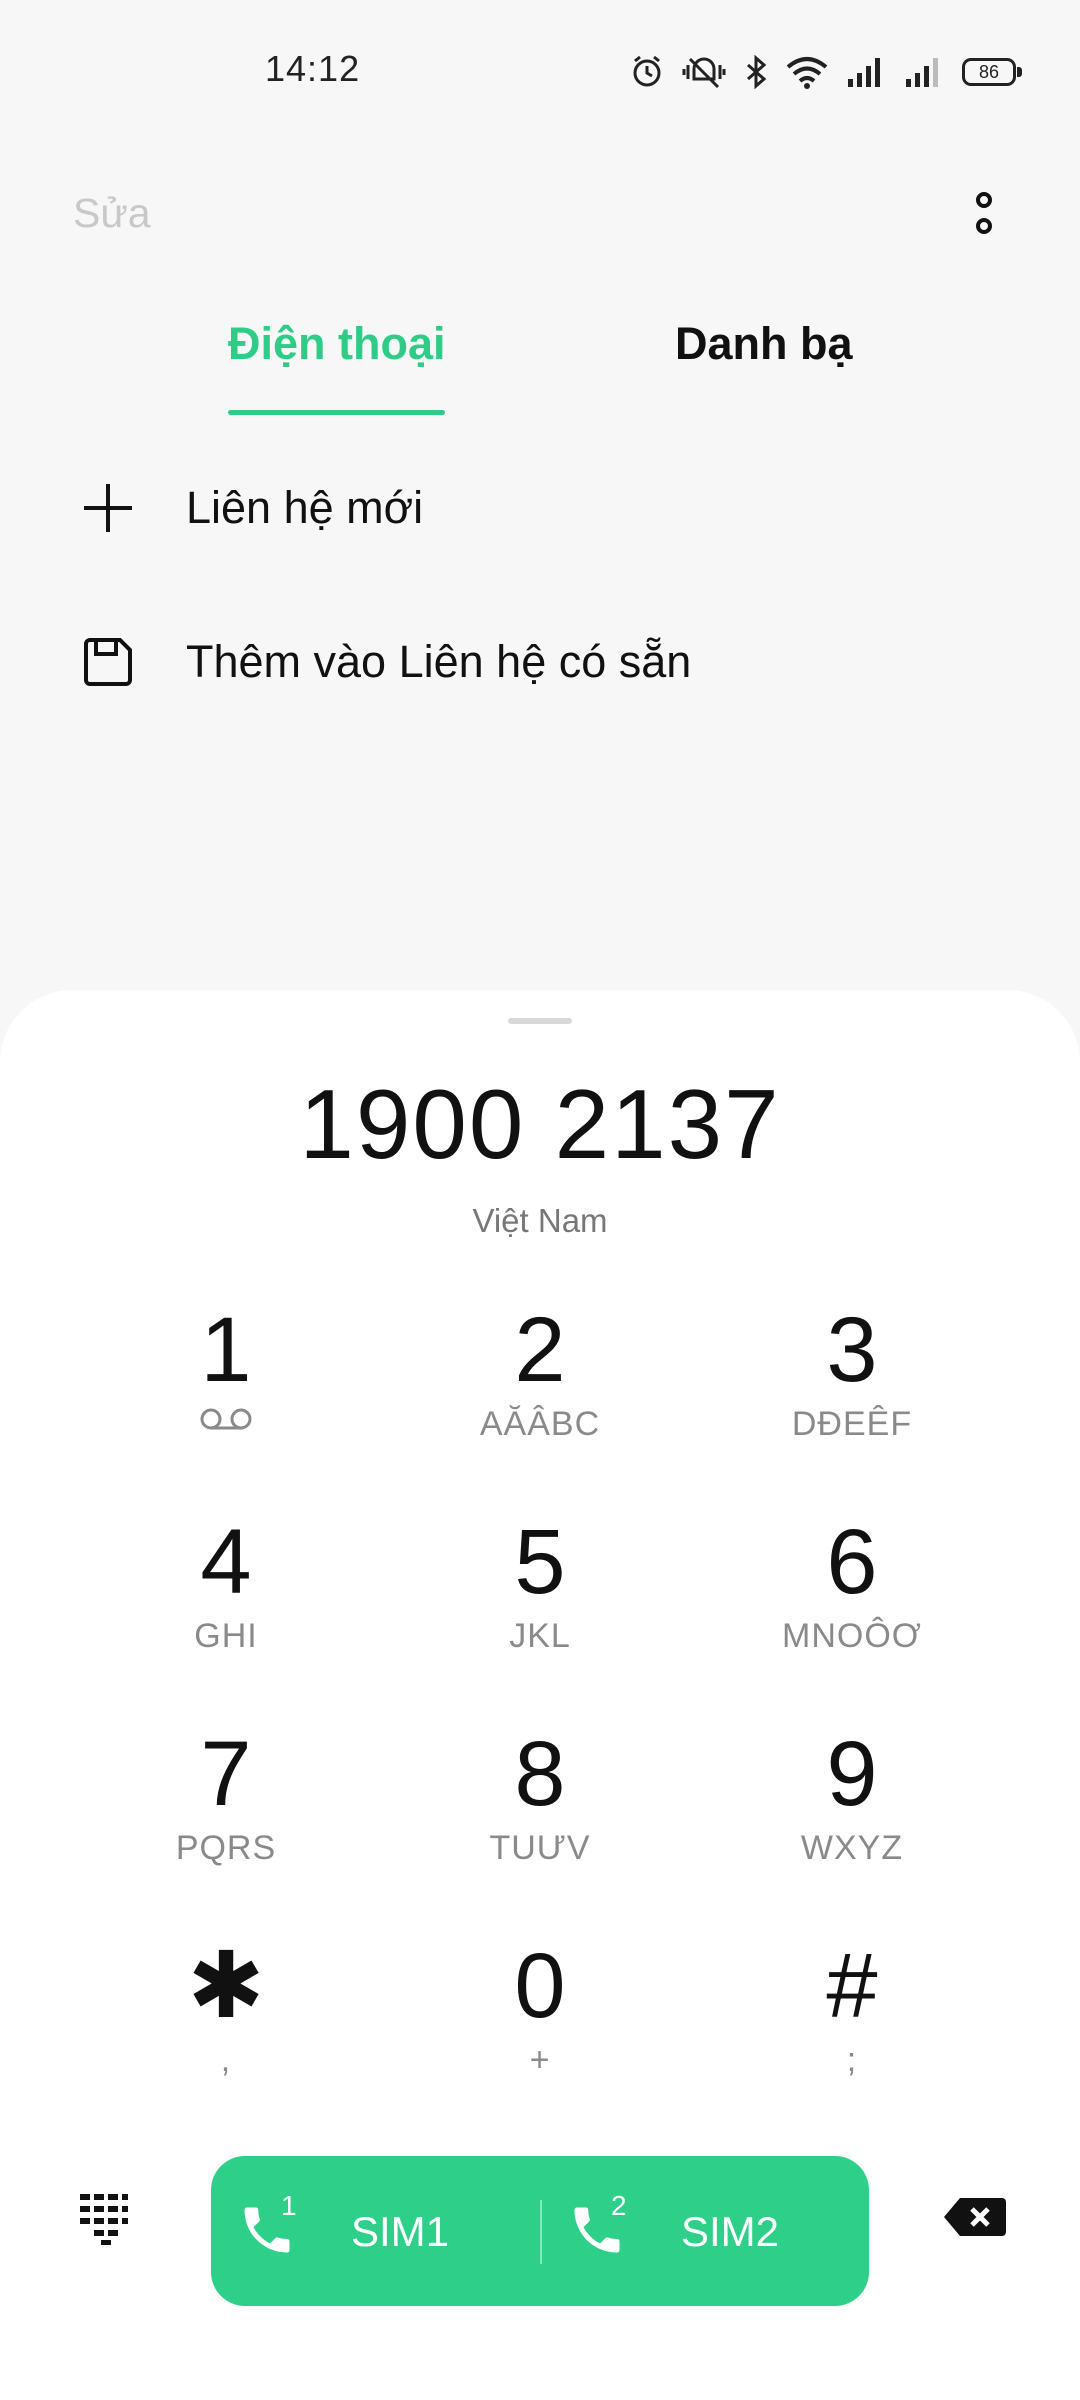  Describe the element at coordinates (757, 72) in the screenshot. I see `bluetooth-icon` at that location.